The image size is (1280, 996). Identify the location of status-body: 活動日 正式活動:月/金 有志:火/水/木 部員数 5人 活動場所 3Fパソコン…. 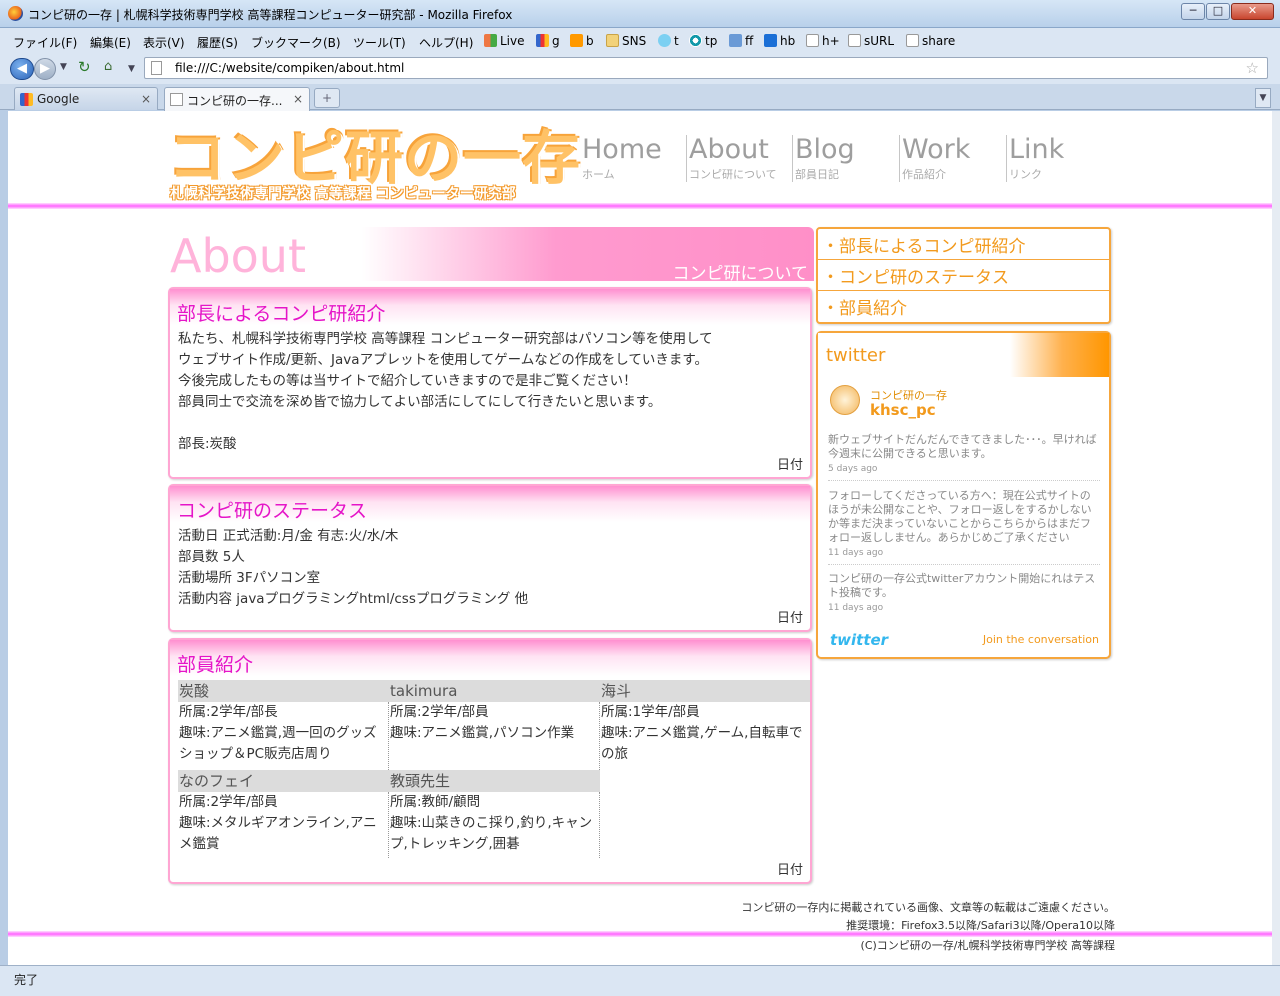
(490, 566).